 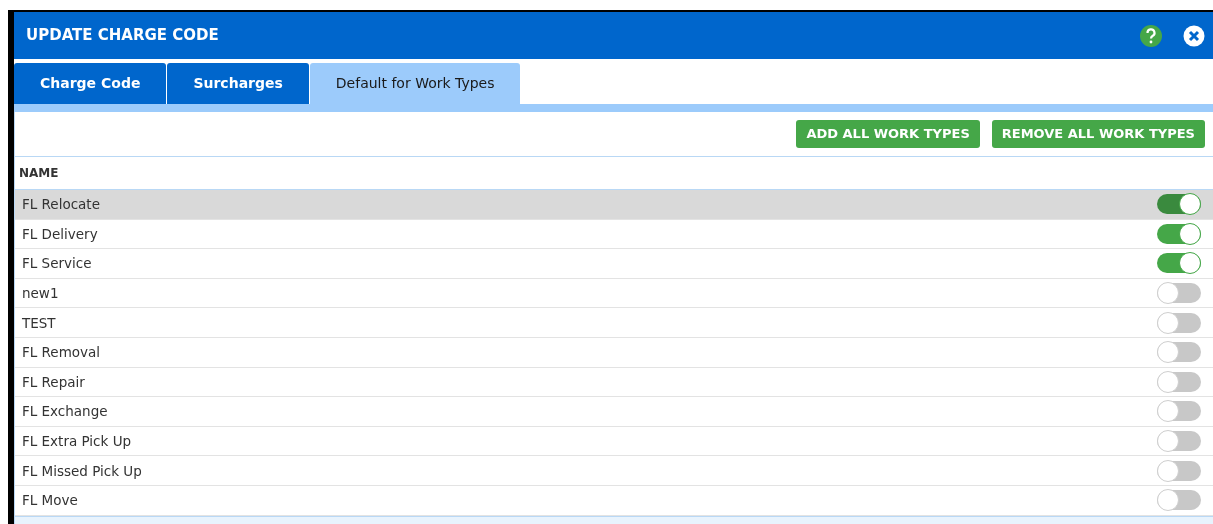 I want to click on table-row: FL Exchange, so click(x=614, y=412).